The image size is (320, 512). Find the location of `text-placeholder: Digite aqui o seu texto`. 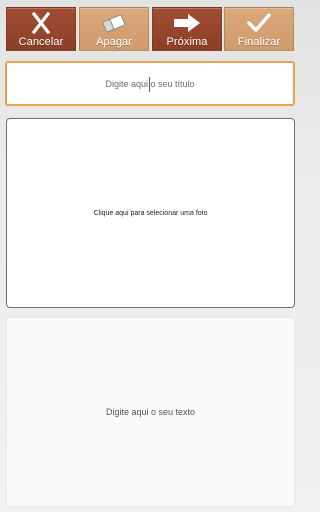

text-placeholder: Digite aqui o seu texto is located at coordinates (150, 412).